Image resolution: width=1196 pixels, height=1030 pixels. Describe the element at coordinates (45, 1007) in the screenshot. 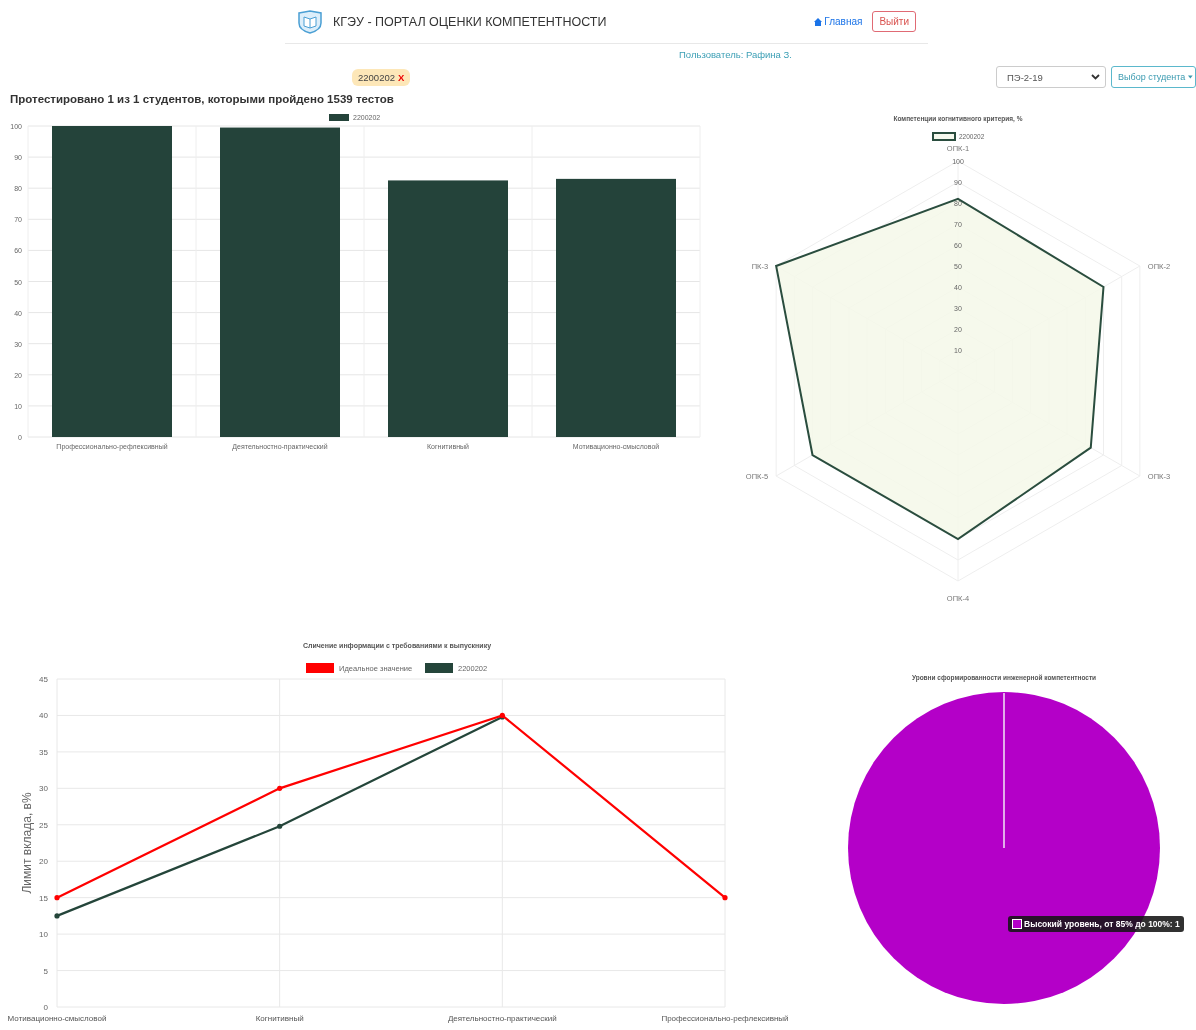

I see `axis-label: 0` at that location.